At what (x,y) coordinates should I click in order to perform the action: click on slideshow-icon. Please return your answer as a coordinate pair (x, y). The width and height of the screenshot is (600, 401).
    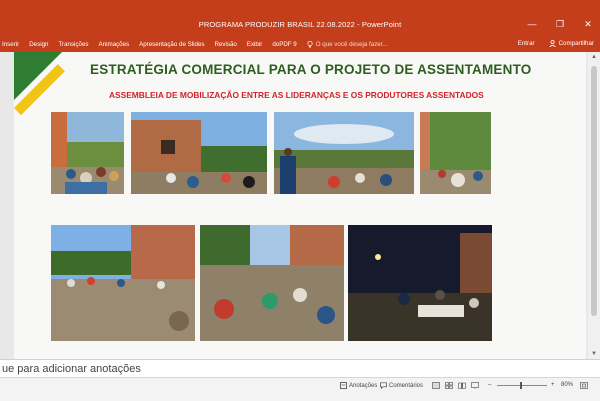
    Looking at the image, I should click on (475, 385).